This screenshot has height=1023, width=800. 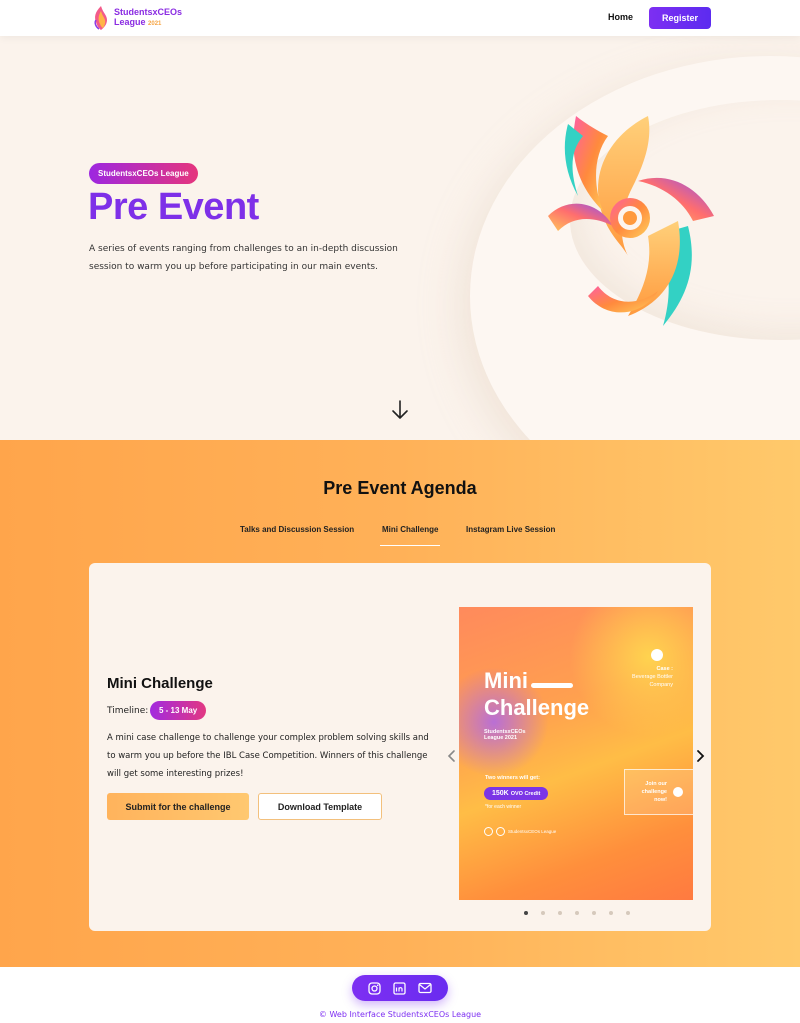 I want to click on poster-logo: StudentsxCEOs League 2021, so click(x=505, y=735).